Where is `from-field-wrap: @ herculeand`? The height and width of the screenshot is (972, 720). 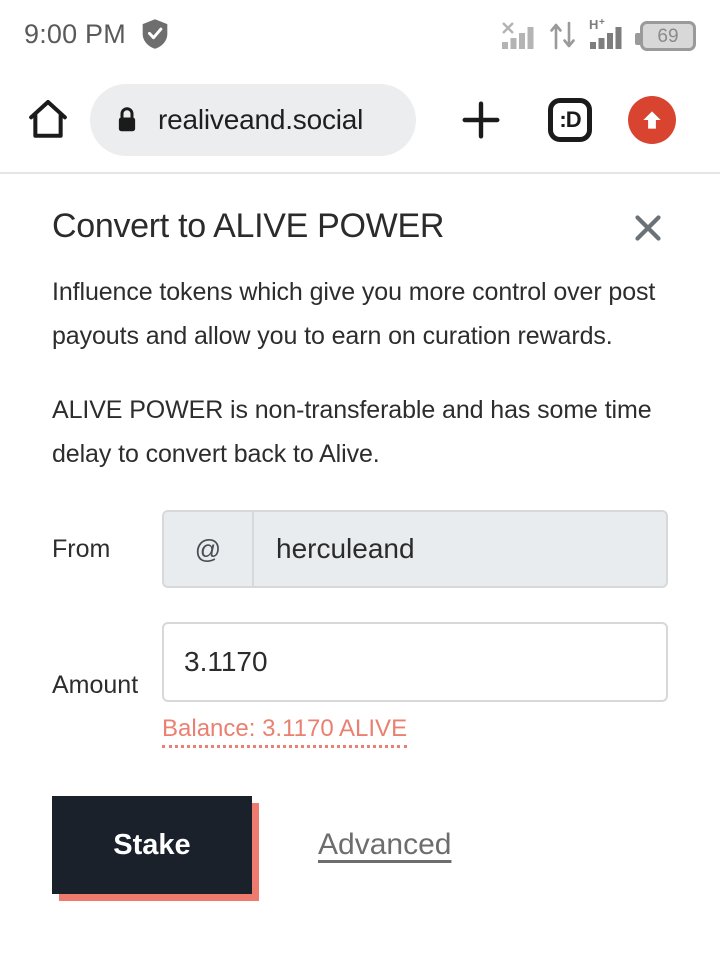 from-field-wrap: @ herculeand is located at coordinates (415, 549).